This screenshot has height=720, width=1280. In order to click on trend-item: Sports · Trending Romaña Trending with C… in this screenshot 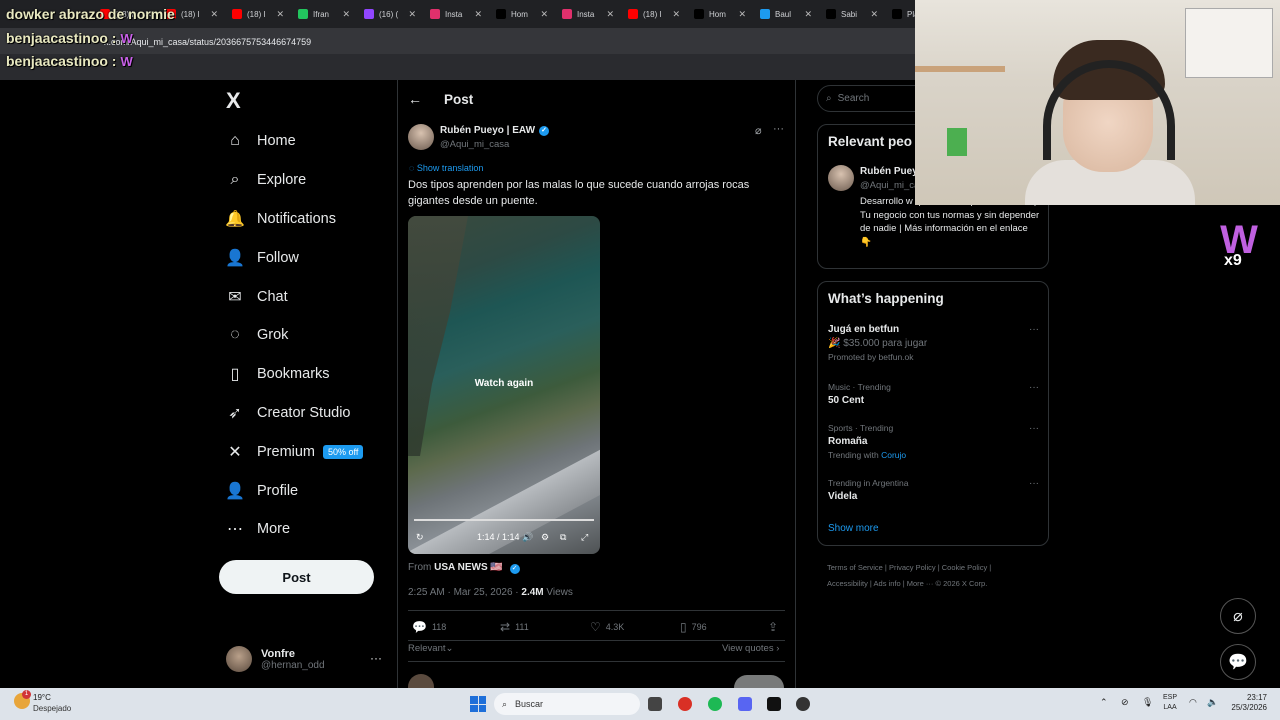, I will do `click(935, 441)`.